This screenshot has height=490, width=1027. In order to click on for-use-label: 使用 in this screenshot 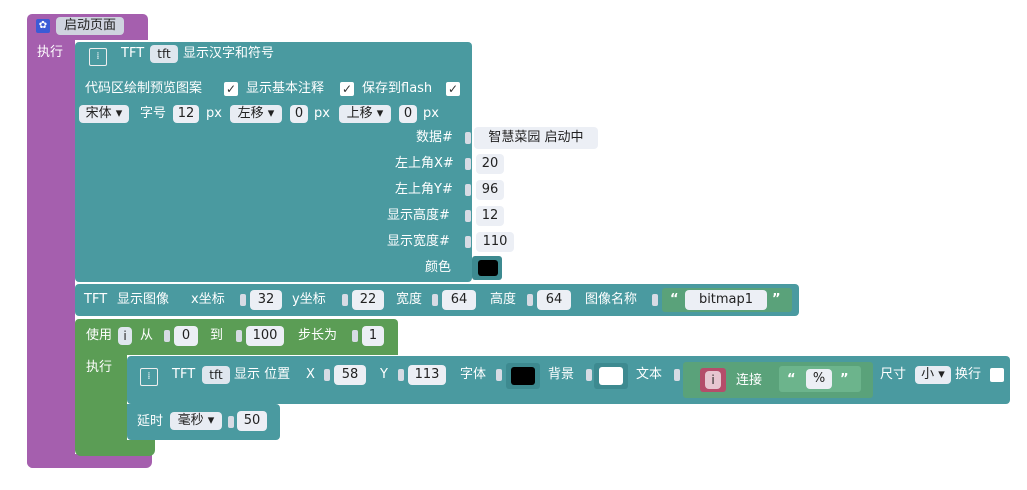, I will do `click(99, 335)`.